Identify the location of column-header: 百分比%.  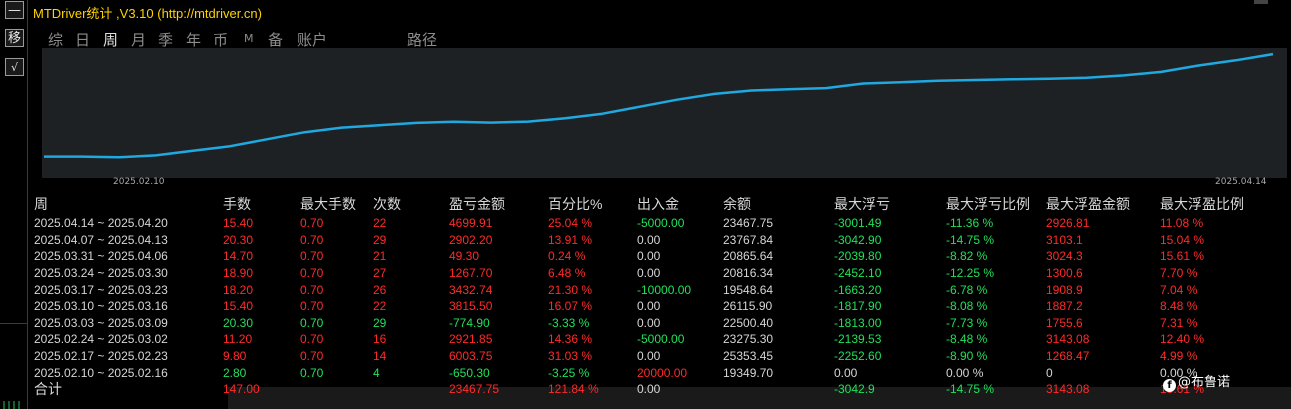
(592, 204).